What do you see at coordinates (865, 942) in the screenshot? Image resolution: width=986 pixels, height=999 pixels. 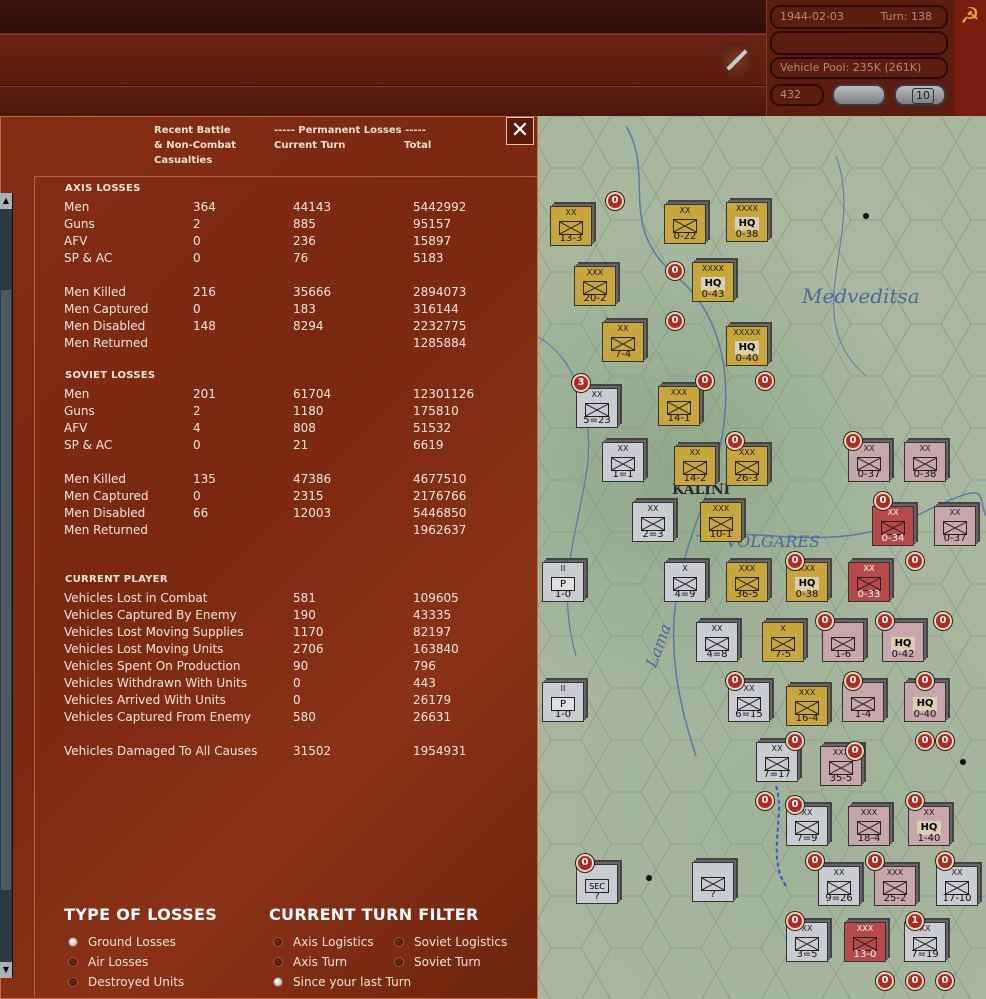 I see `unit-counter: XXX 13-0` at bounding box center [865, 942].